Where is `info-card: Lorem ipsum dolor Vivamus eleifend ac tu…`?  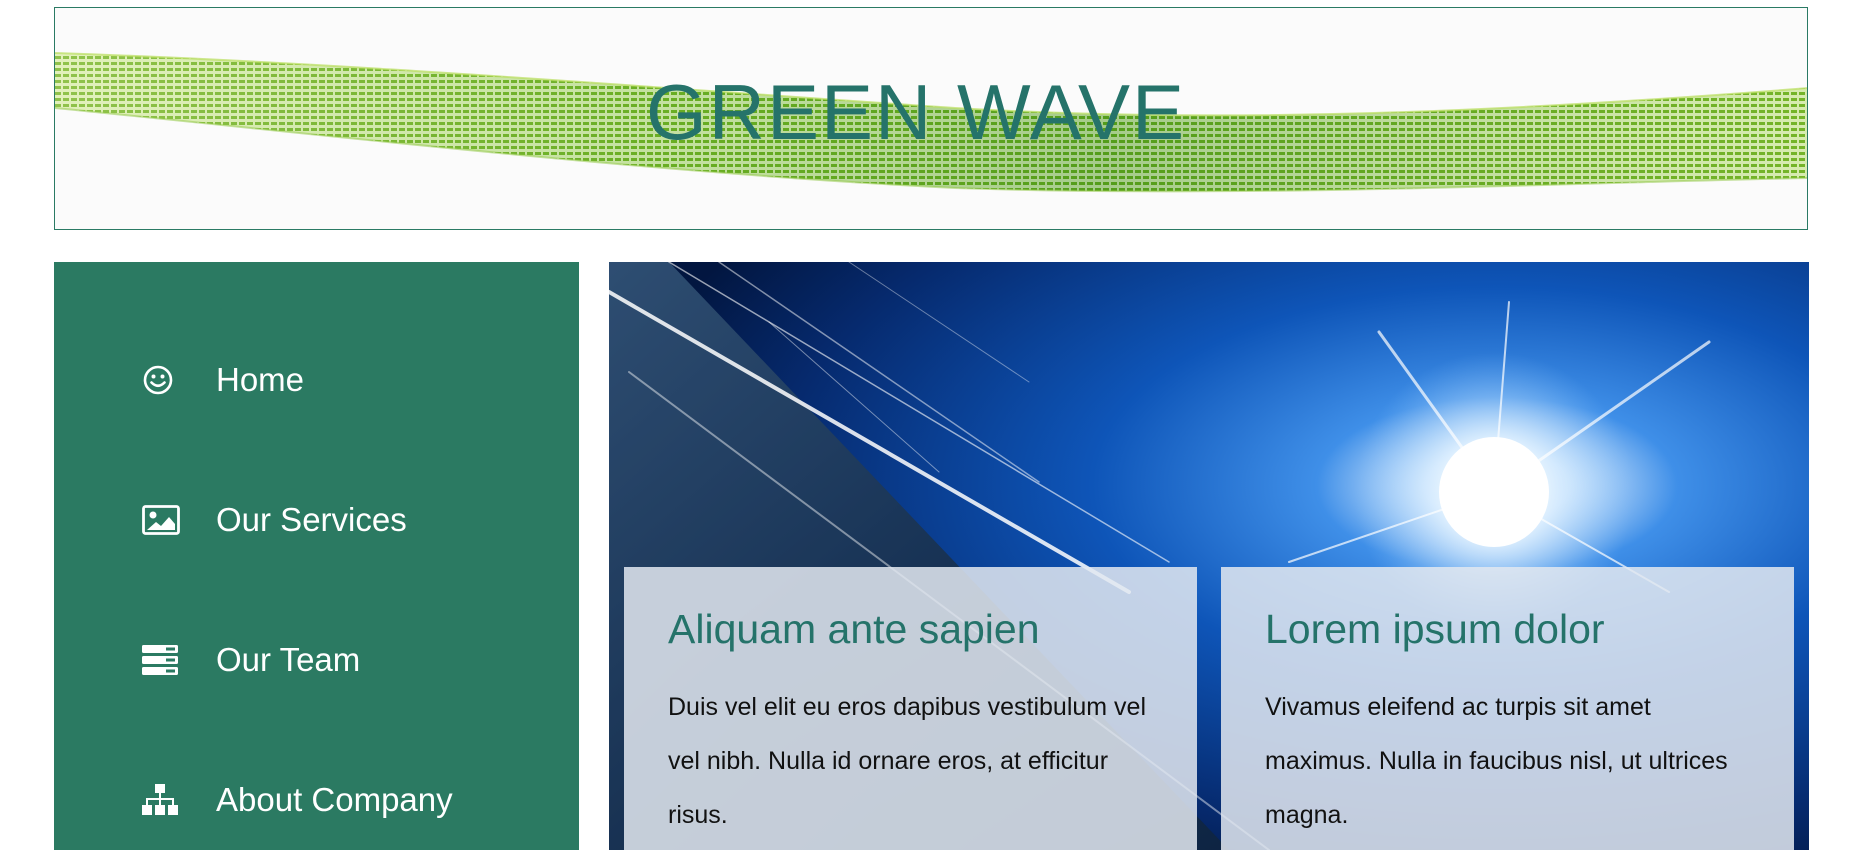
info-card: Lorem ipsum dolor Vivamus eleifend ac tu… is located at coordinates (1507, 708).